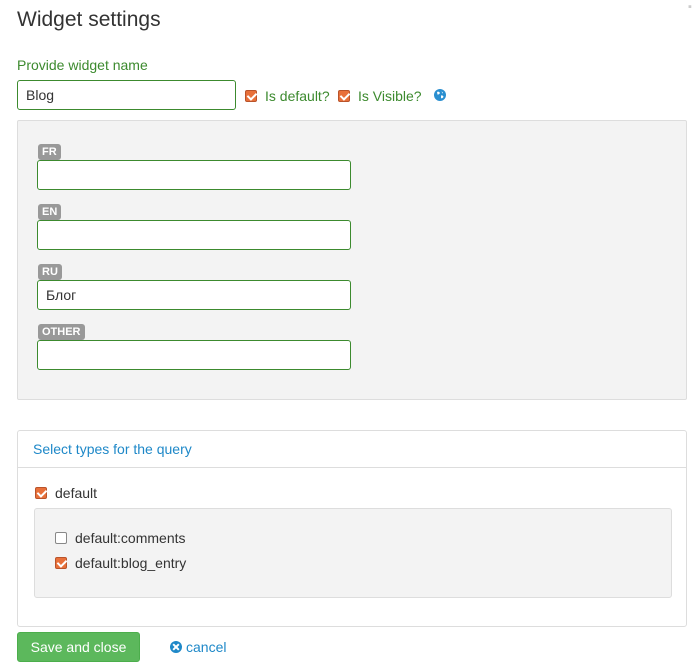 This screenshot has height=669, width=697. What do you see at coordinates (194, 175) in the screenshot?
I see `lang-input-fr` at bounding box center [194, 175].